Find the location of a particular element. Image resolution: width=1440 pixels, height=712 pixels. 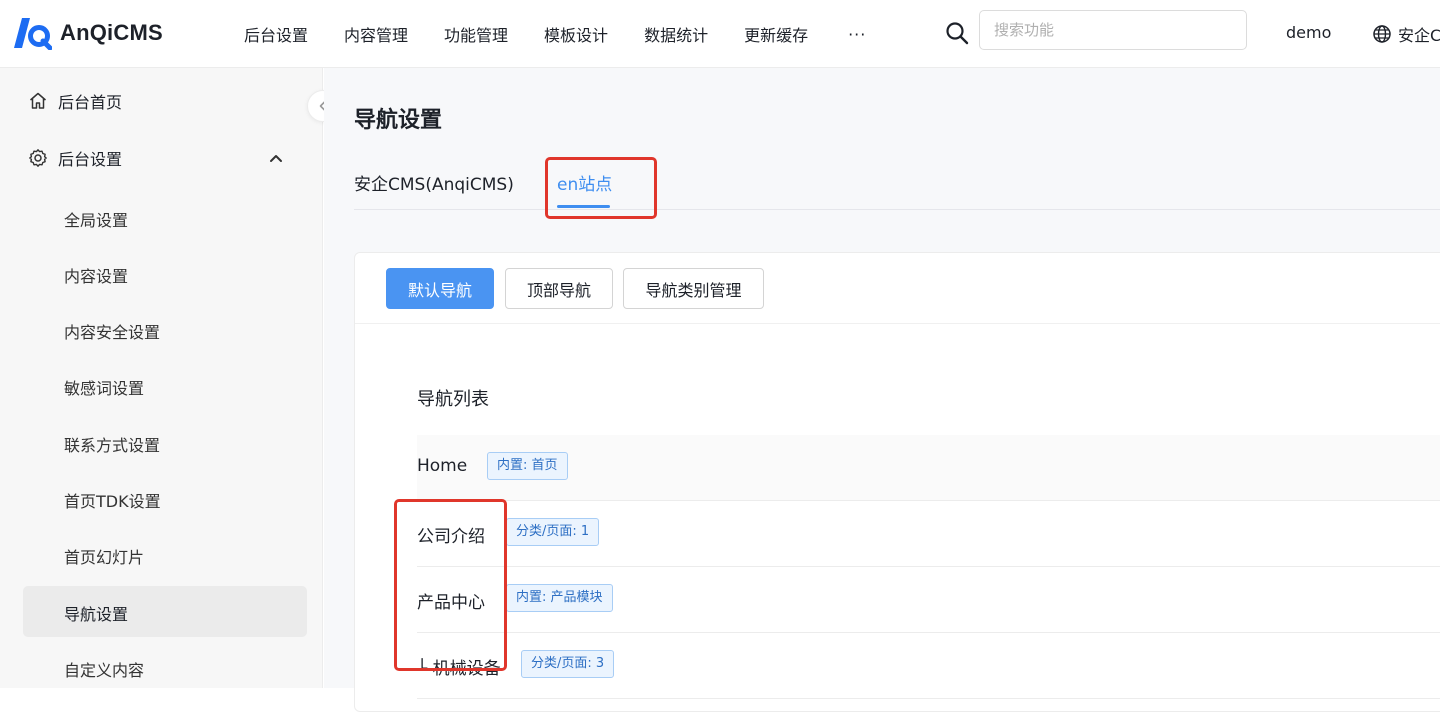

sidebar-item-home-tdk: 首页TDK设置 is located at coordinates (112, 500).